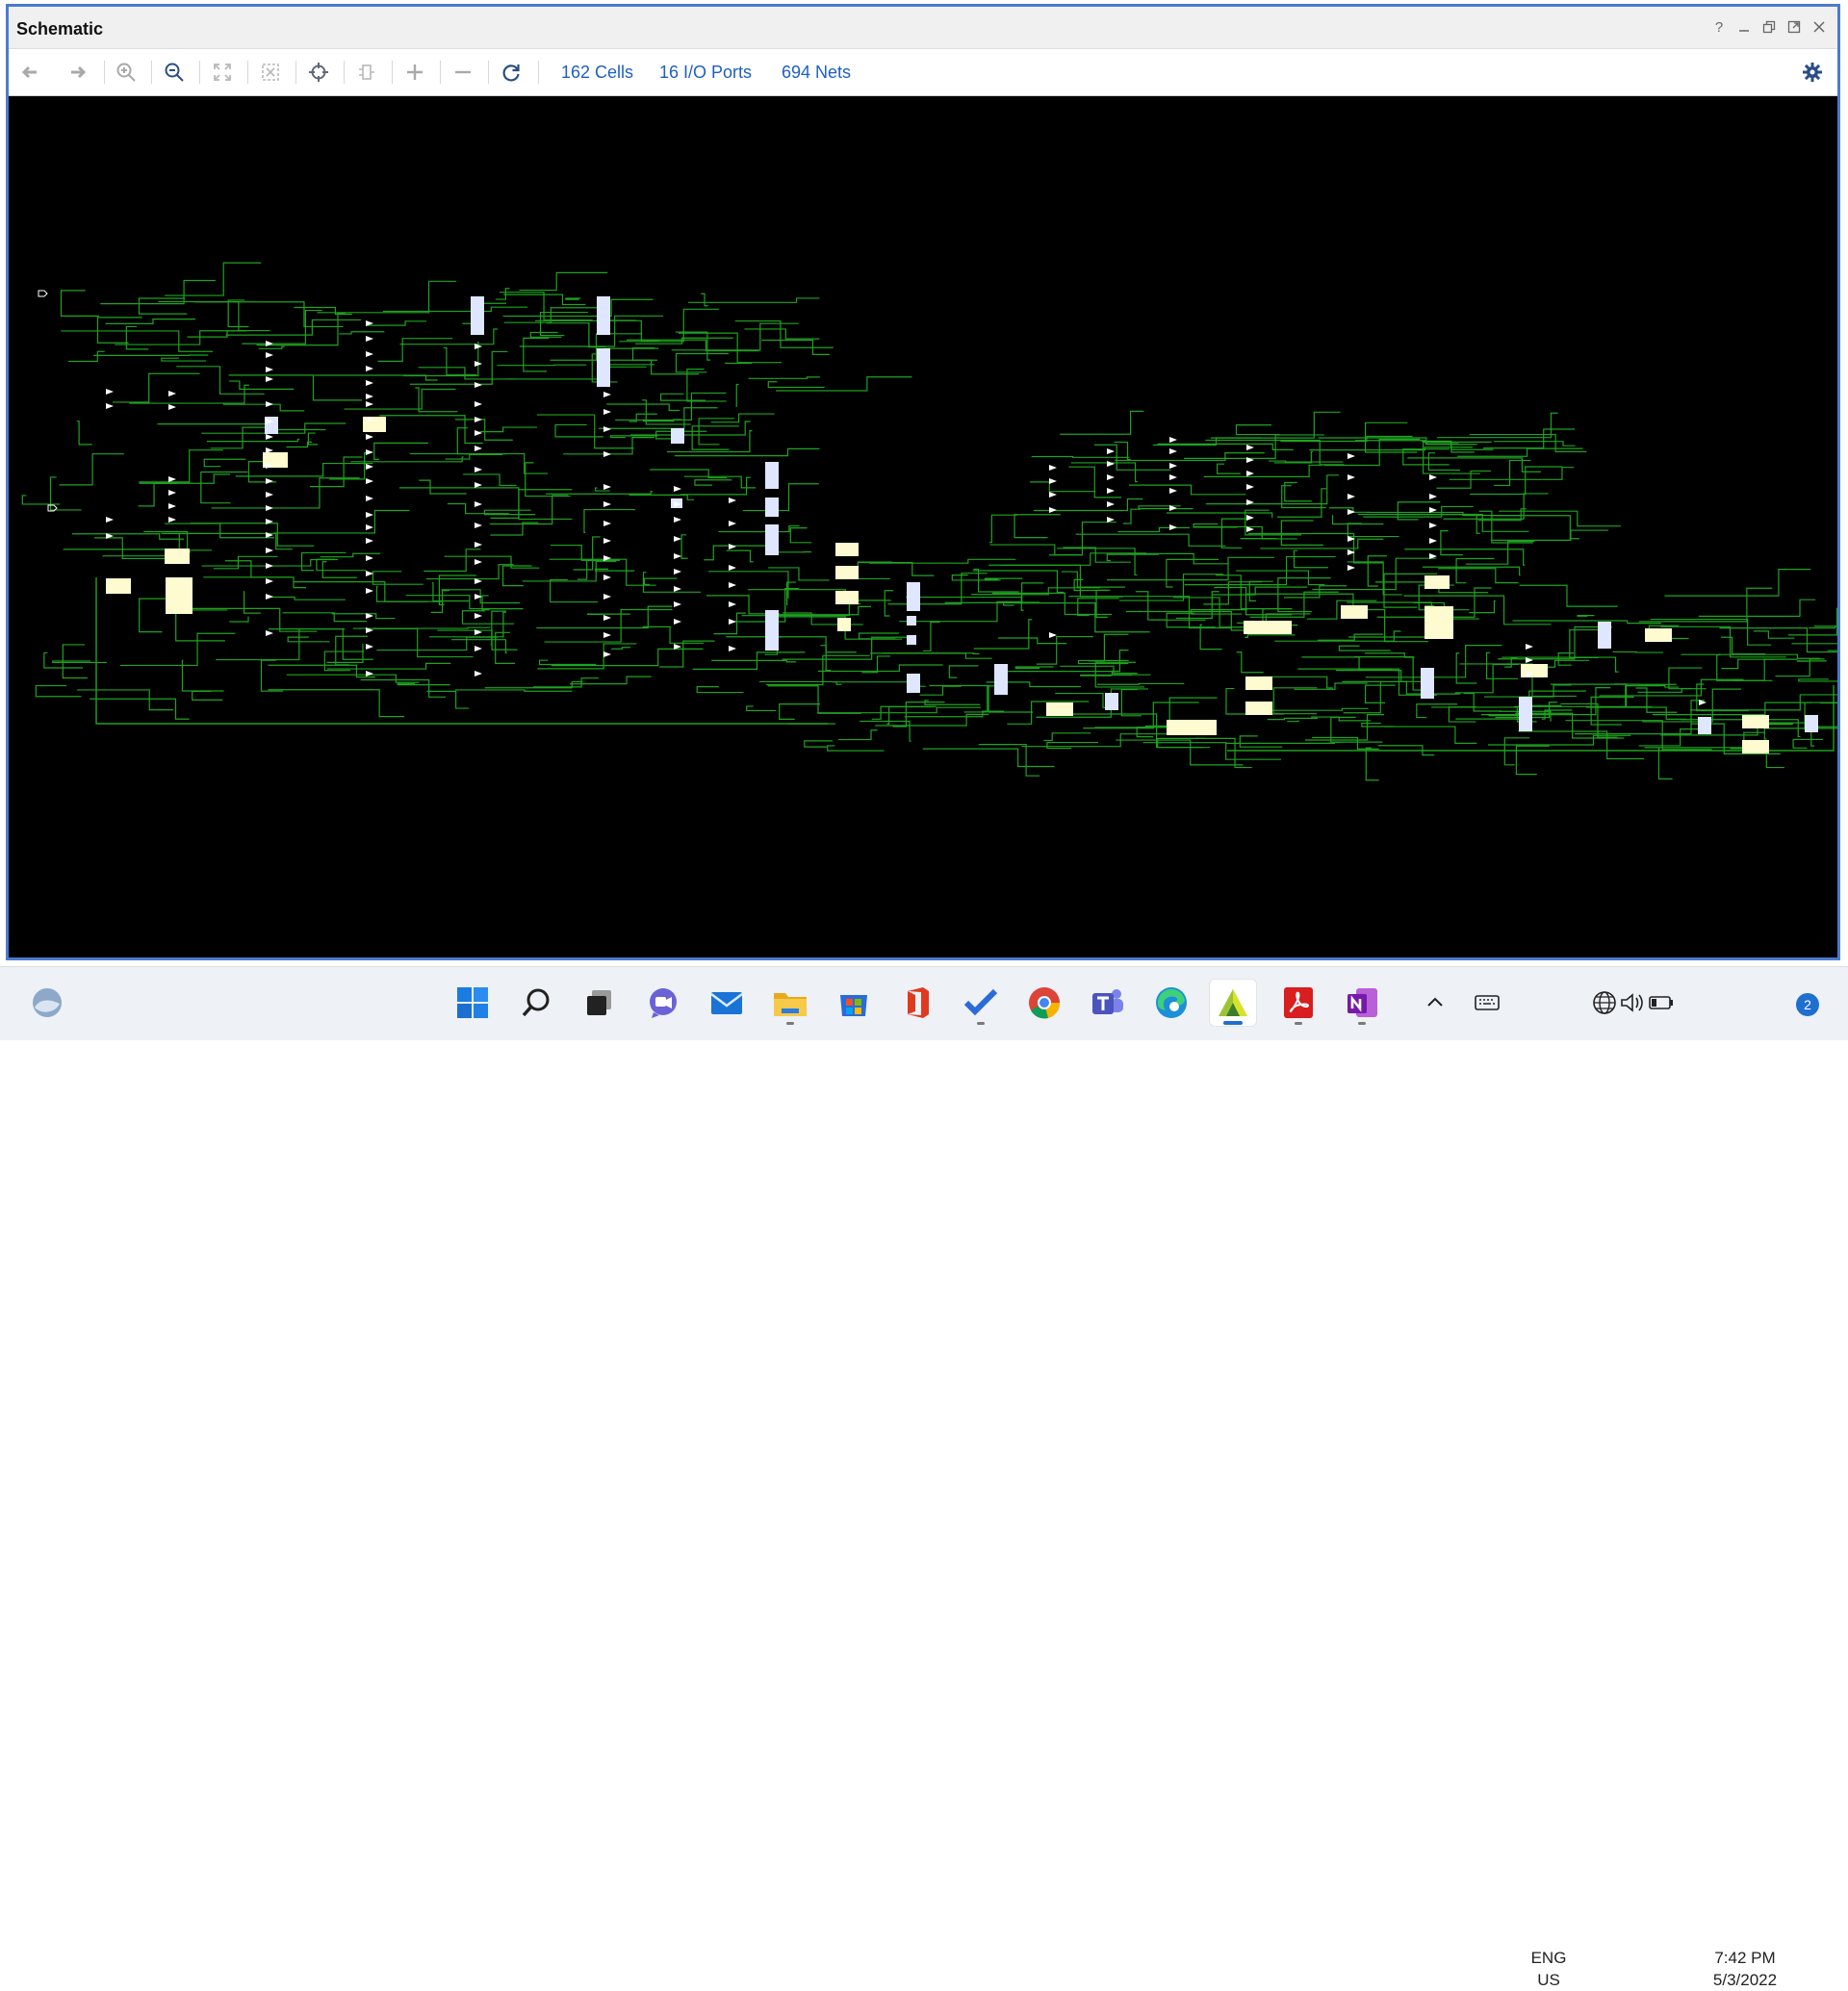 The image size is (1848, 1991). I want to click on acrobat-icon, so click(1298, 1003).